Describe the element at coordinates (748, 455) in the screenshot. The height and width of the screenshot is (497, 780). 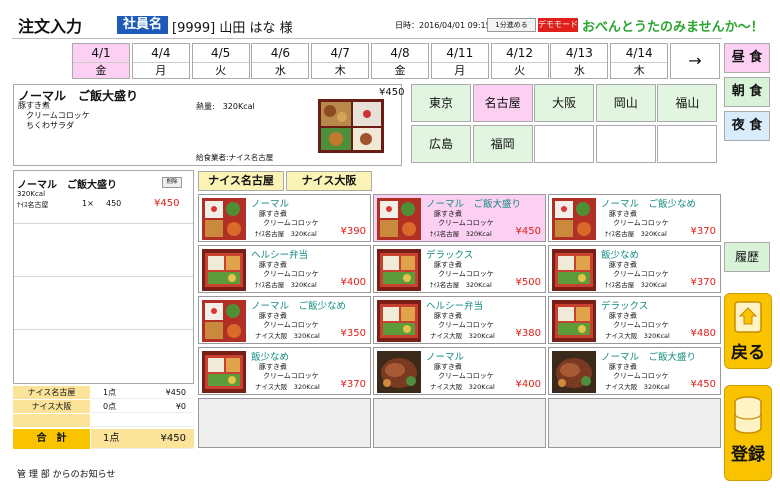
I see `register-label: 登録` at that location.